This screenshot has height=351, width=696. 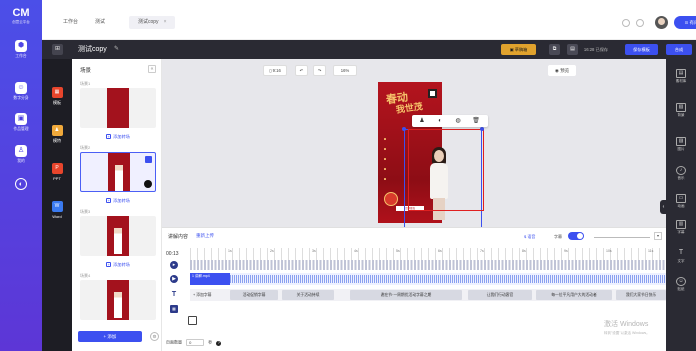 What do you see at coordinates (57, 130) in the screenshot?
I see `model-icon: ♟` at bounding box center [57, 130].